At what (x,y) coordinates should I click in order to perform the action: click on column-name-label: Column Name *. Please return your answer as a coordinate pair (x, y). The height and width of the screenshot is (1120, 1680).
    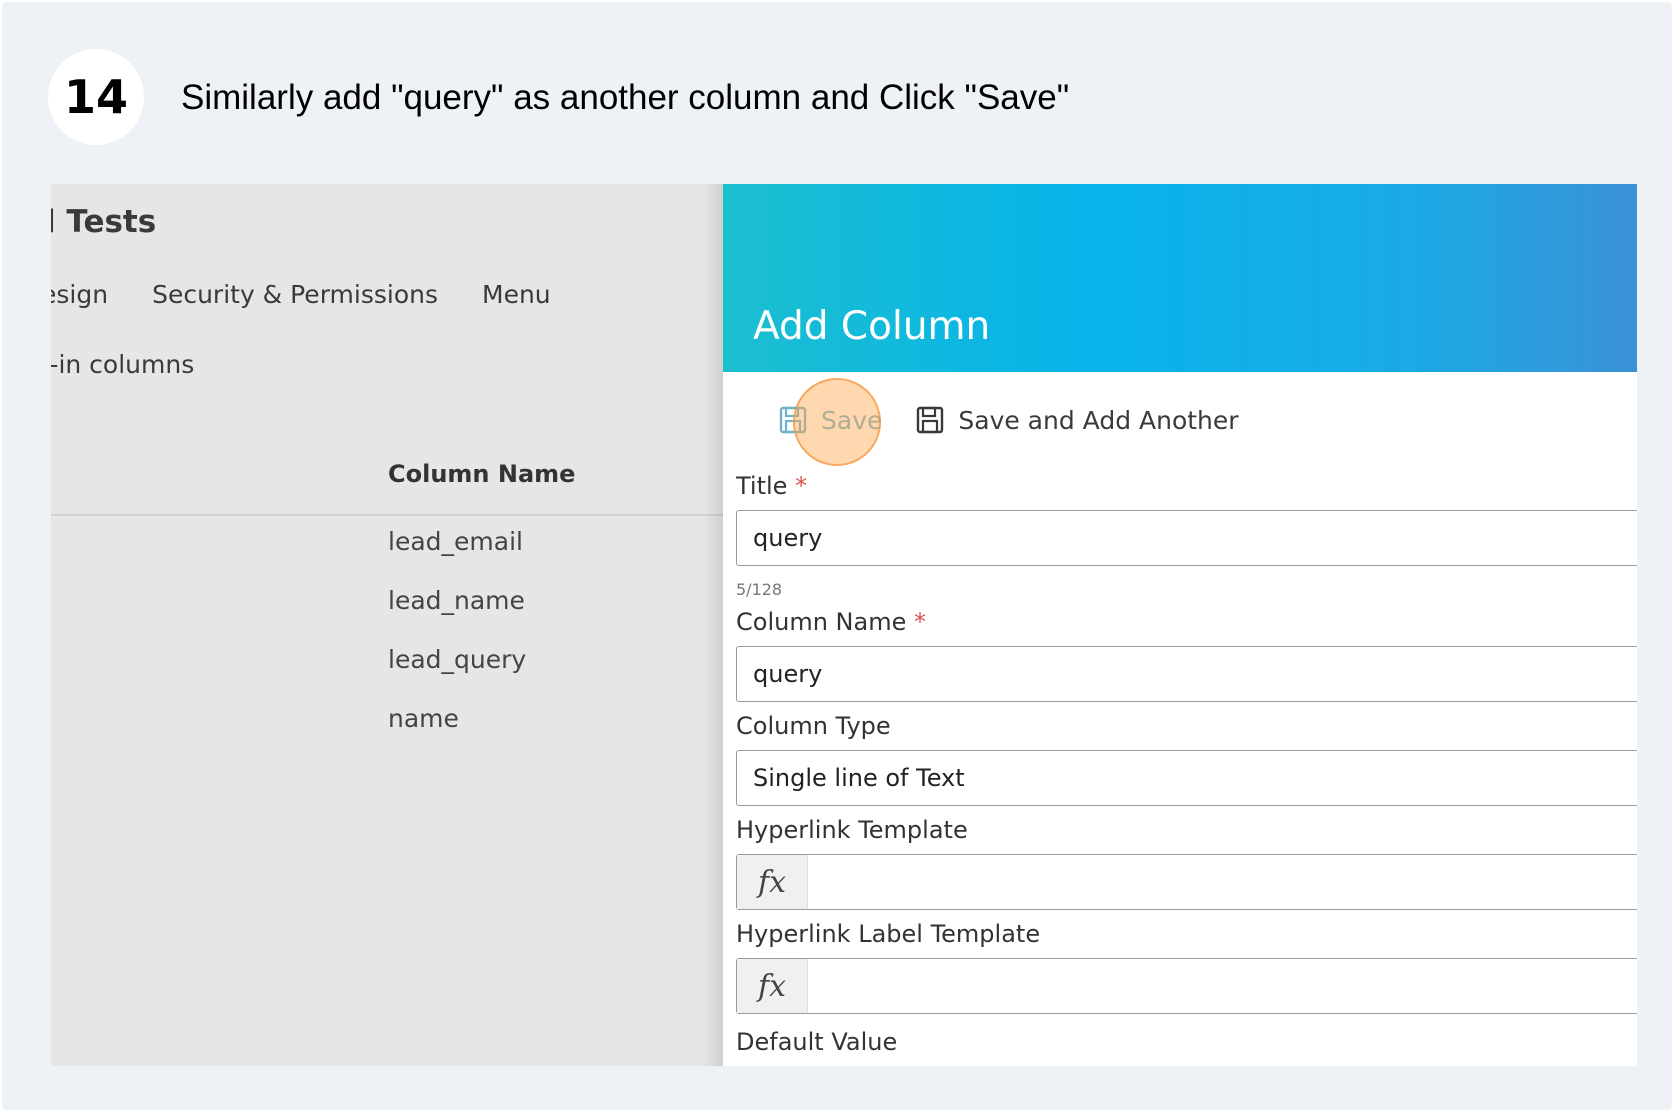
    Looking at the image, I should click on (831, 622).